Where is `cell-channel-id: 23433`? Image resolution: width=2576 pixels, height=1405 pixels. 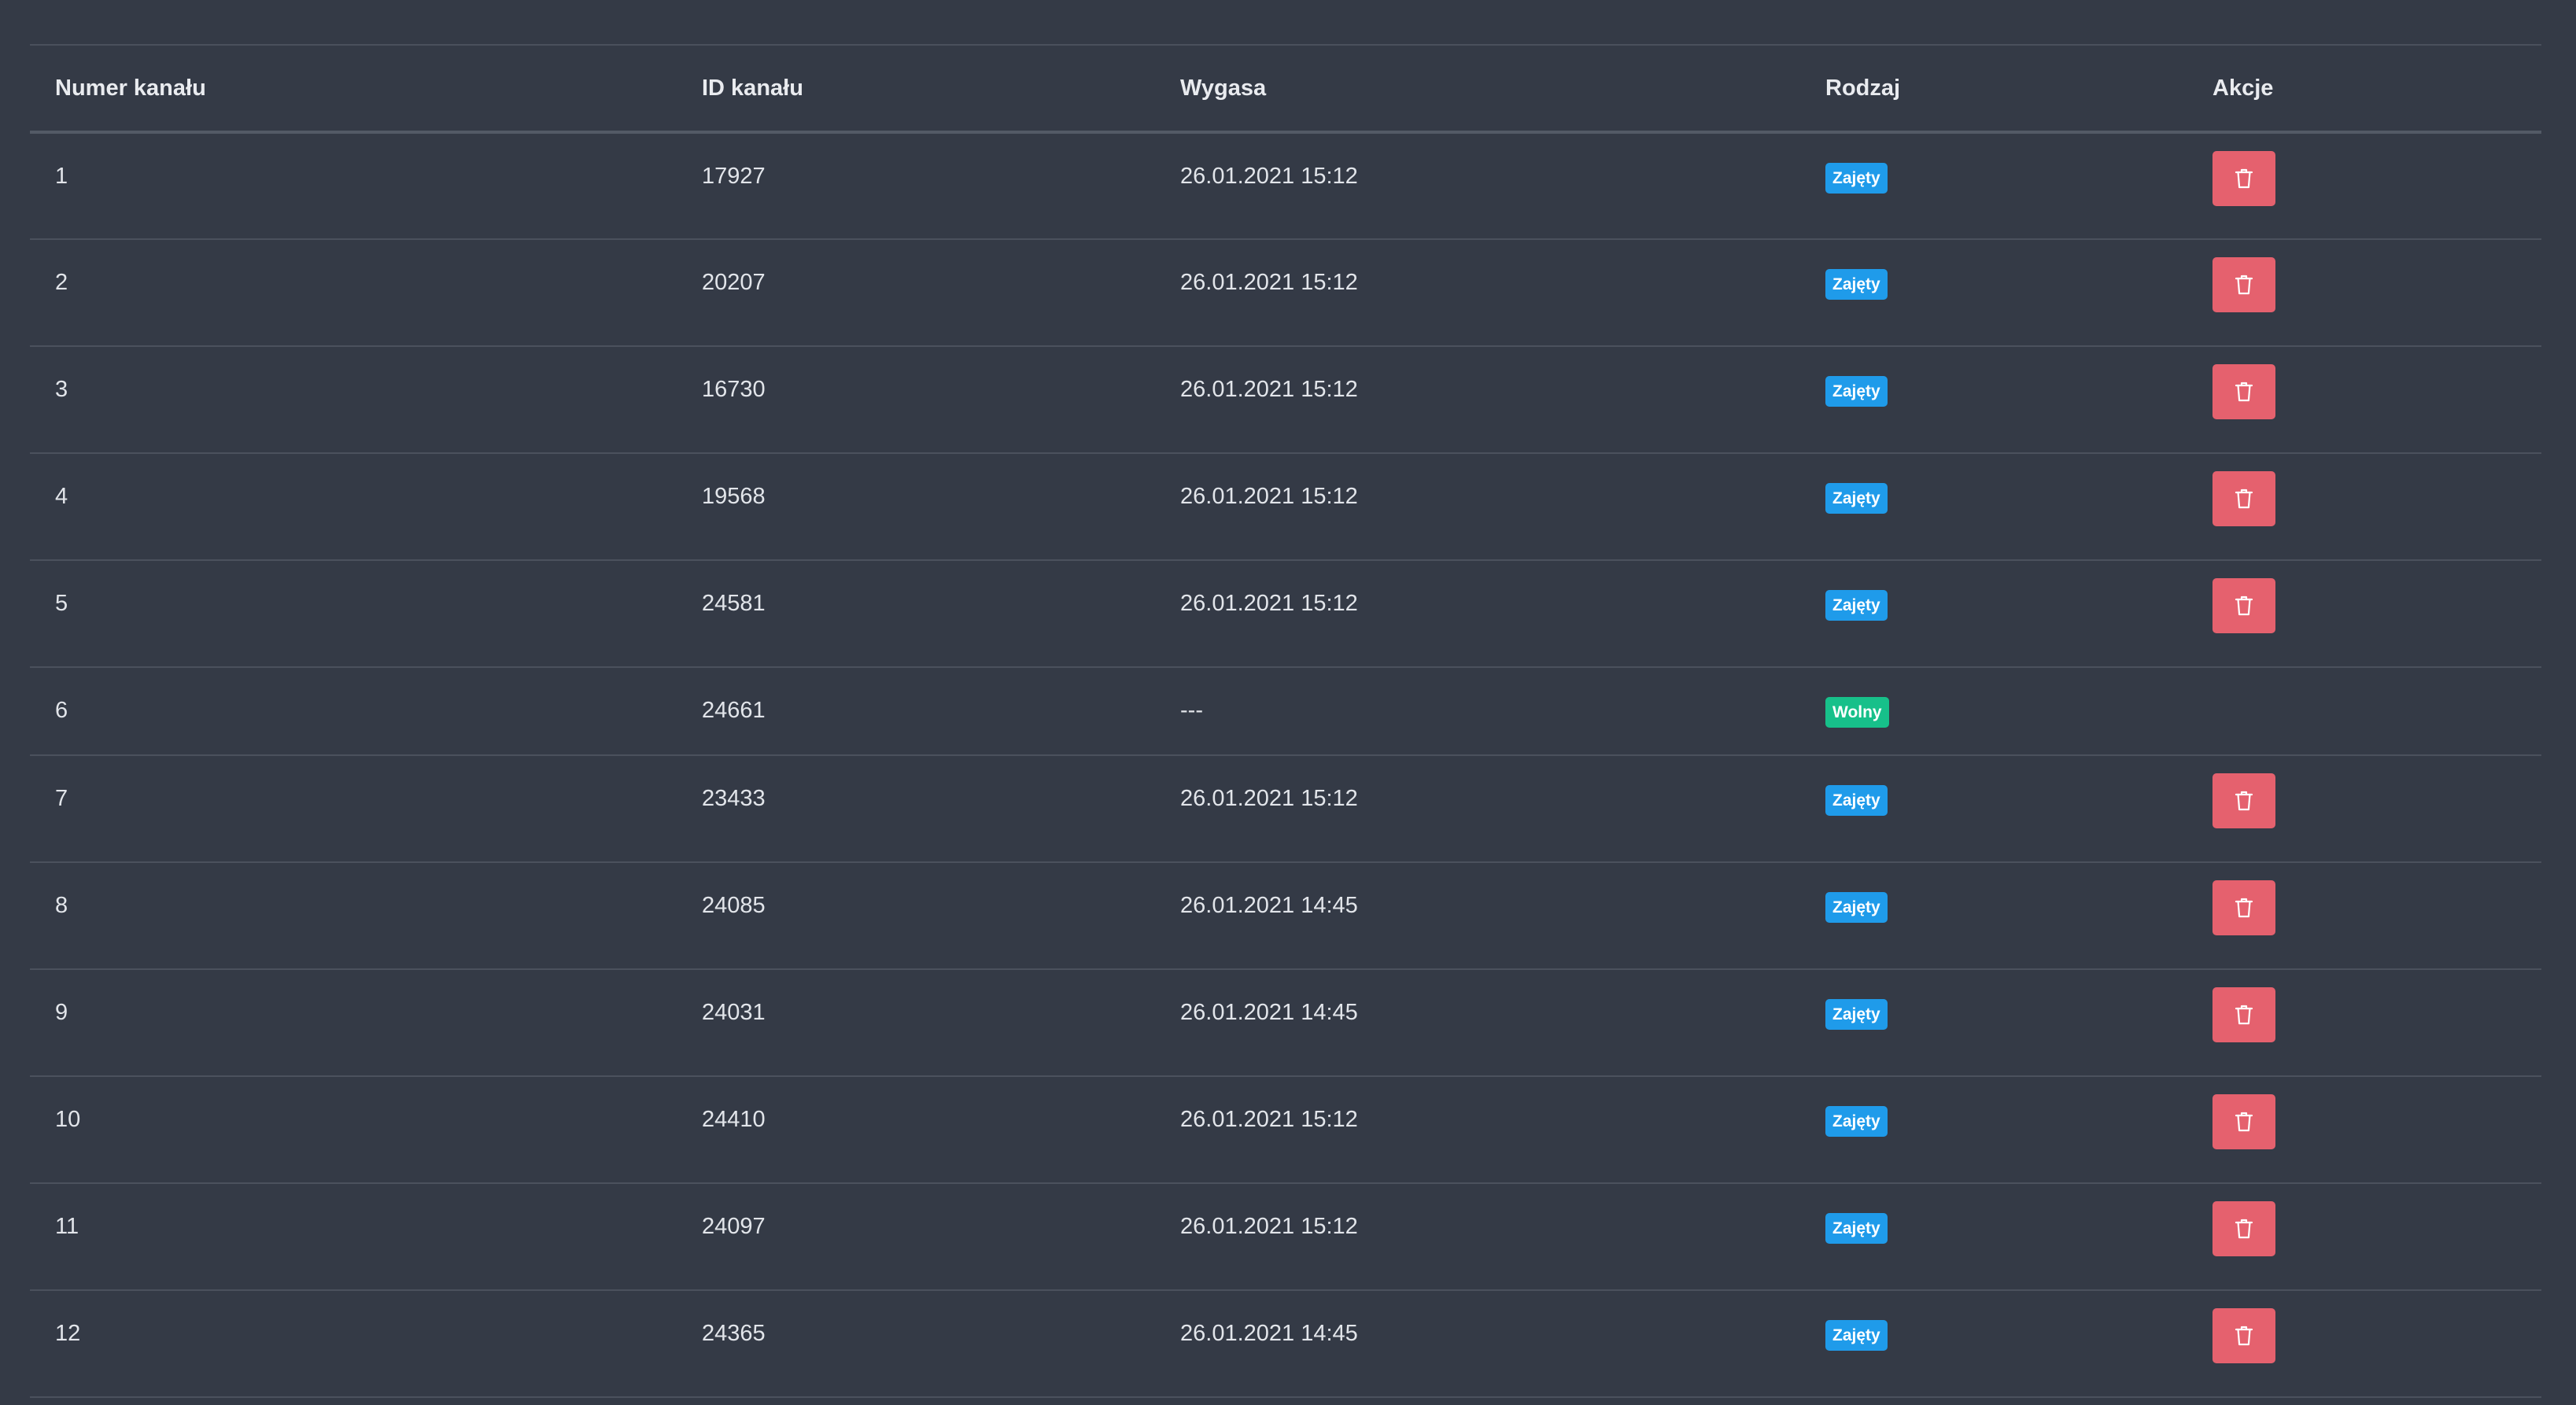
cell-channel-id: 23433 is located at coordinates (916, 809).